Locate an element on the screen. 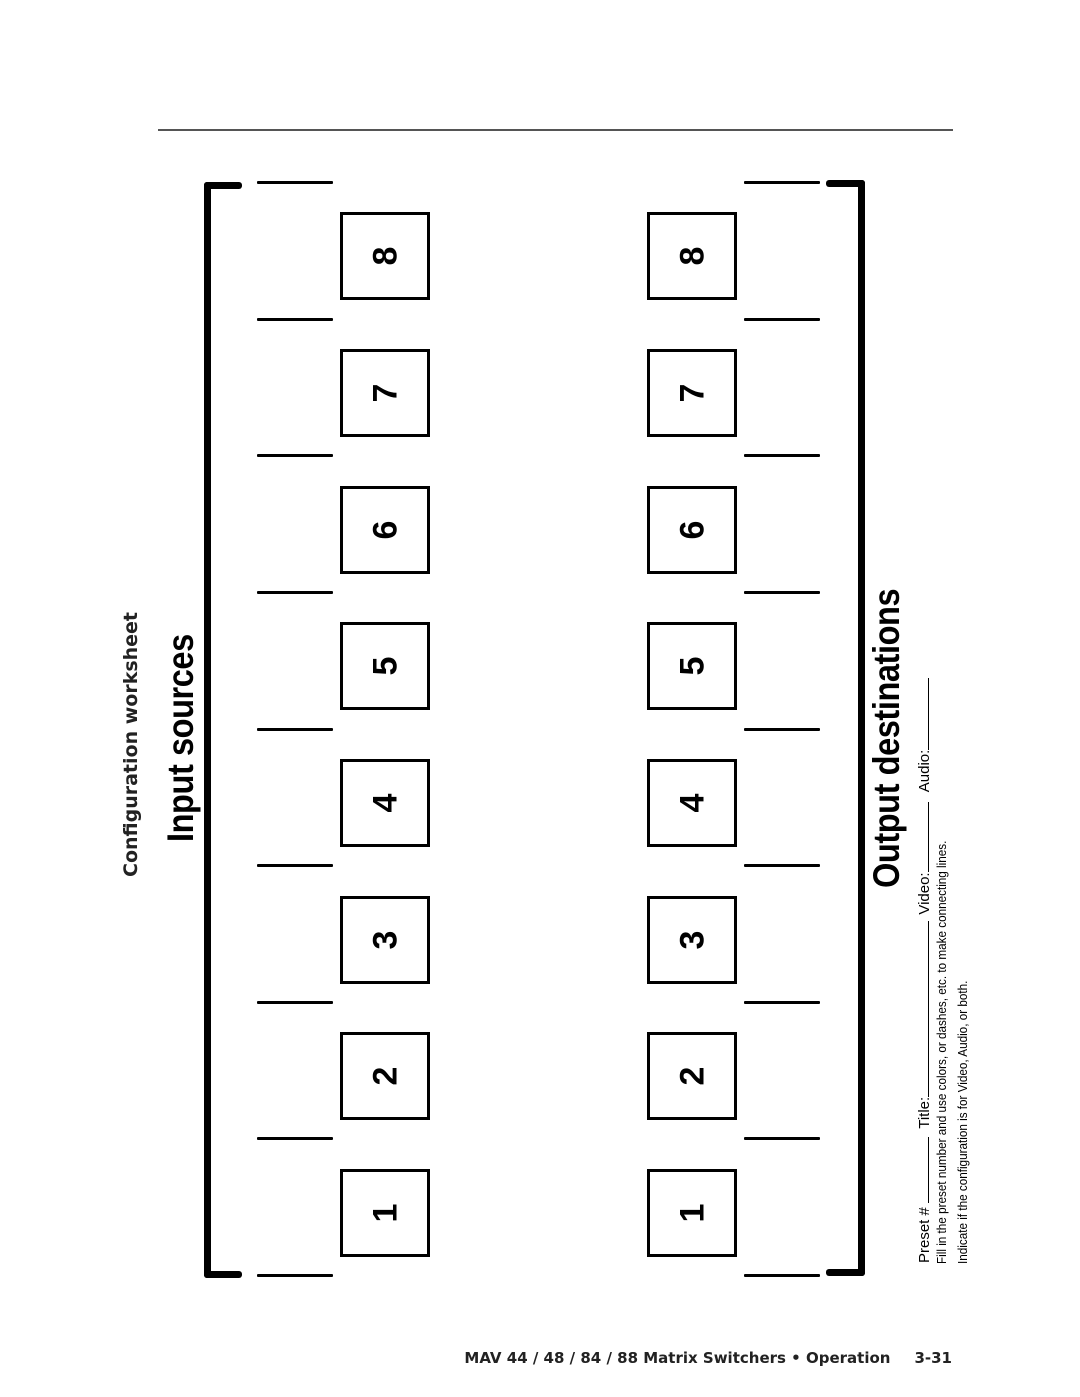 The width and height of the screenshot is (1080, 1397). output-number: 8 is located at coordinates (691, 256).